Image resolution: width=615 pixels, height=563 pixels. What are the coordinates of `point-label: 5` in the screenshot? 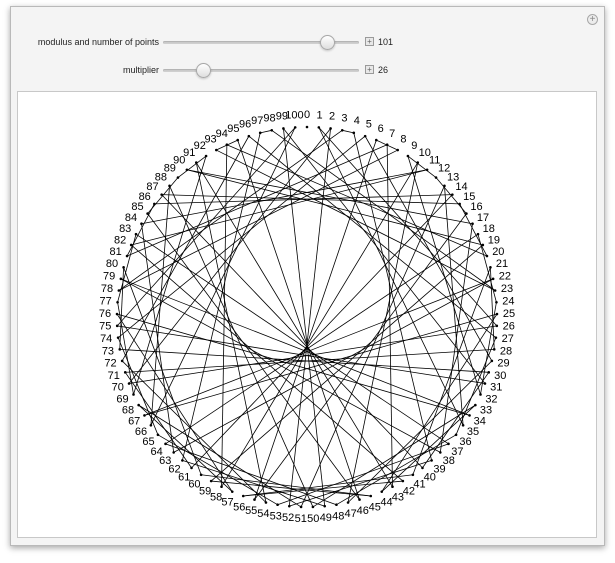 It's located at (369, 125).